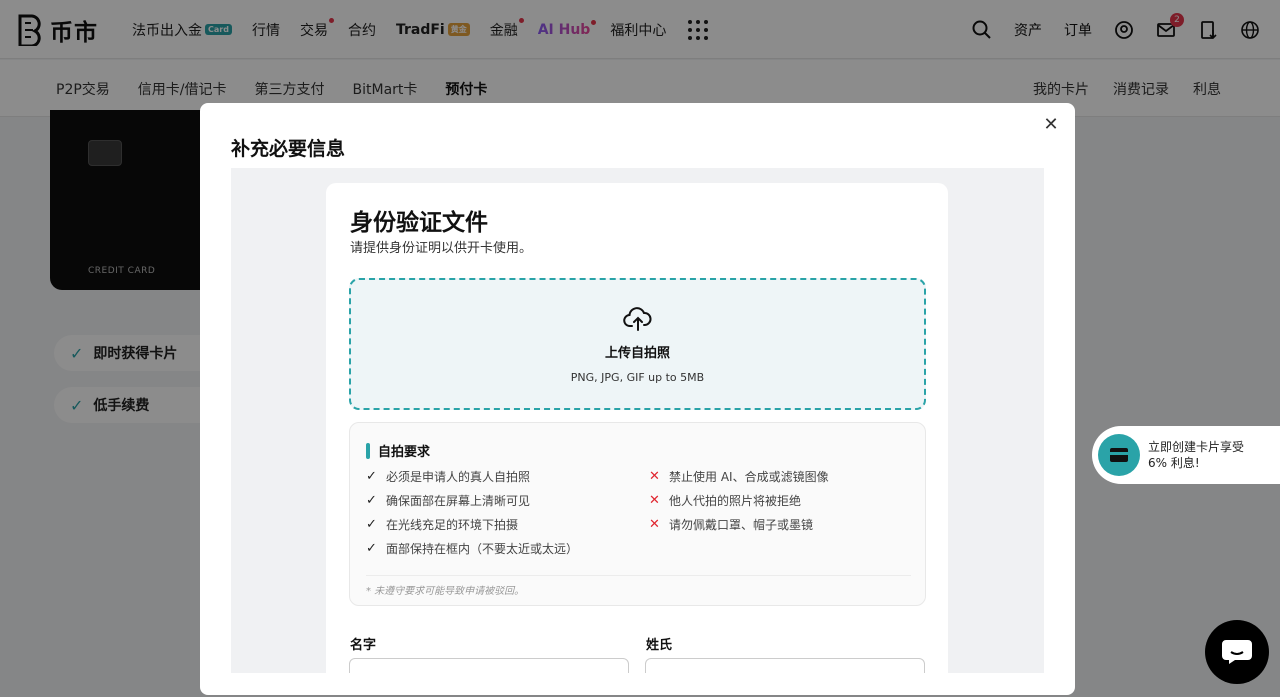  Describe the element at coordinates (458, 500) in the screenshot. I see `requirement-text: 确保面部在屏幕上清晰可见` at that location.